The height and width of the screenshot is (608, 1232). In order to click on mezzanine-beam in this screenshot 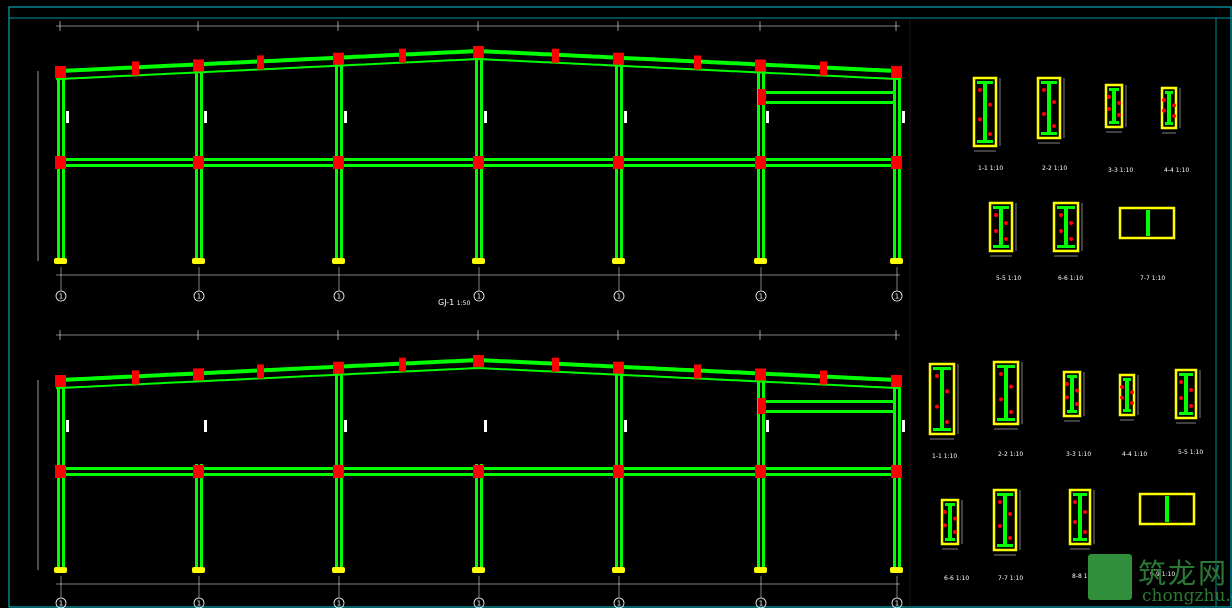, I will do `click(829, 411)`.